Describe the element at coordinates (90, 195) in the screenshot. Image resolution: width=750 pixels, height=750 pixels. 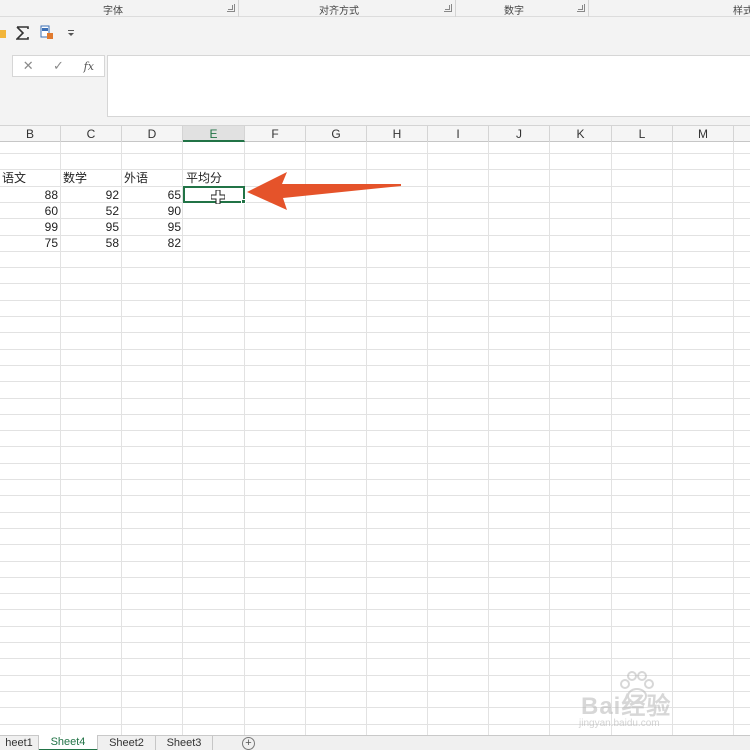
I see `cell-c3: 92` at that location.